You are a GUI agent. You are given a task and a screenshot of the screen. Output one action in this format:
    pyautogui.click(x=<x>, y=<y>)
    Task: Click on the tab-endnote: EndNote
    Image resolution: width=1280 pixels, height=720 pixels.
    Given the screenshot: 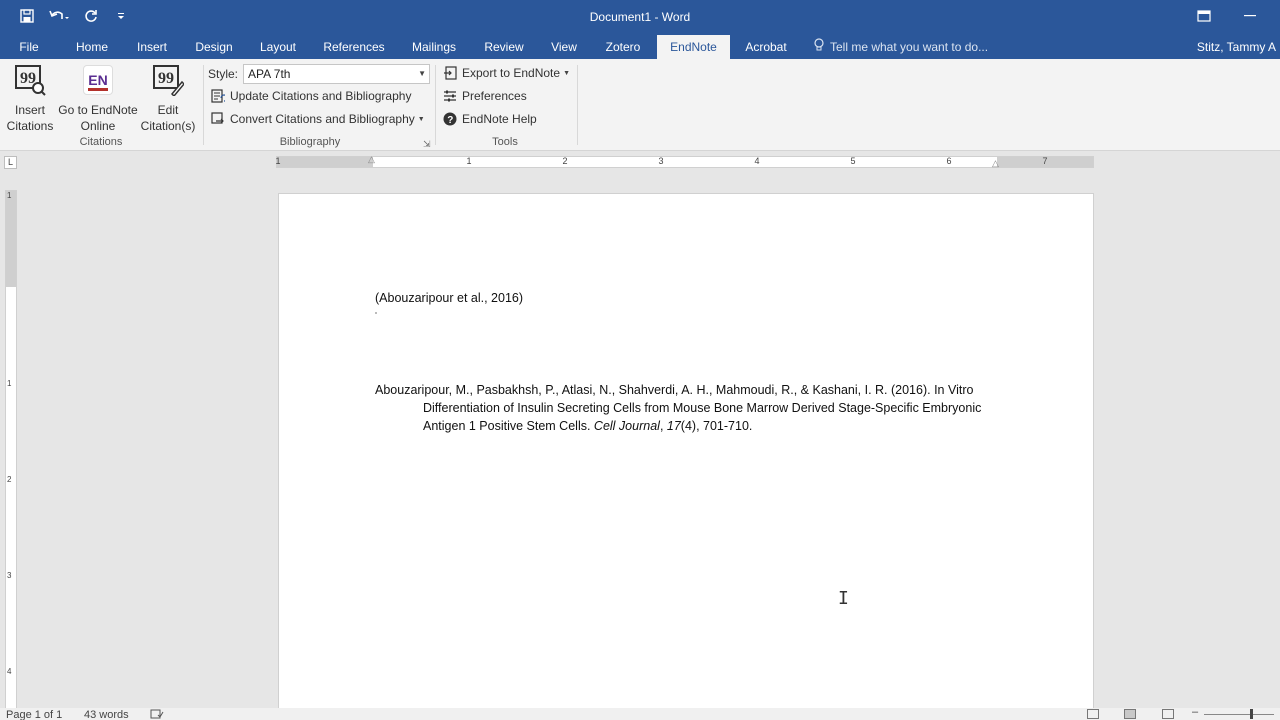 What is the action you would take?
    pyautogui.click(x=693, y=47)
    